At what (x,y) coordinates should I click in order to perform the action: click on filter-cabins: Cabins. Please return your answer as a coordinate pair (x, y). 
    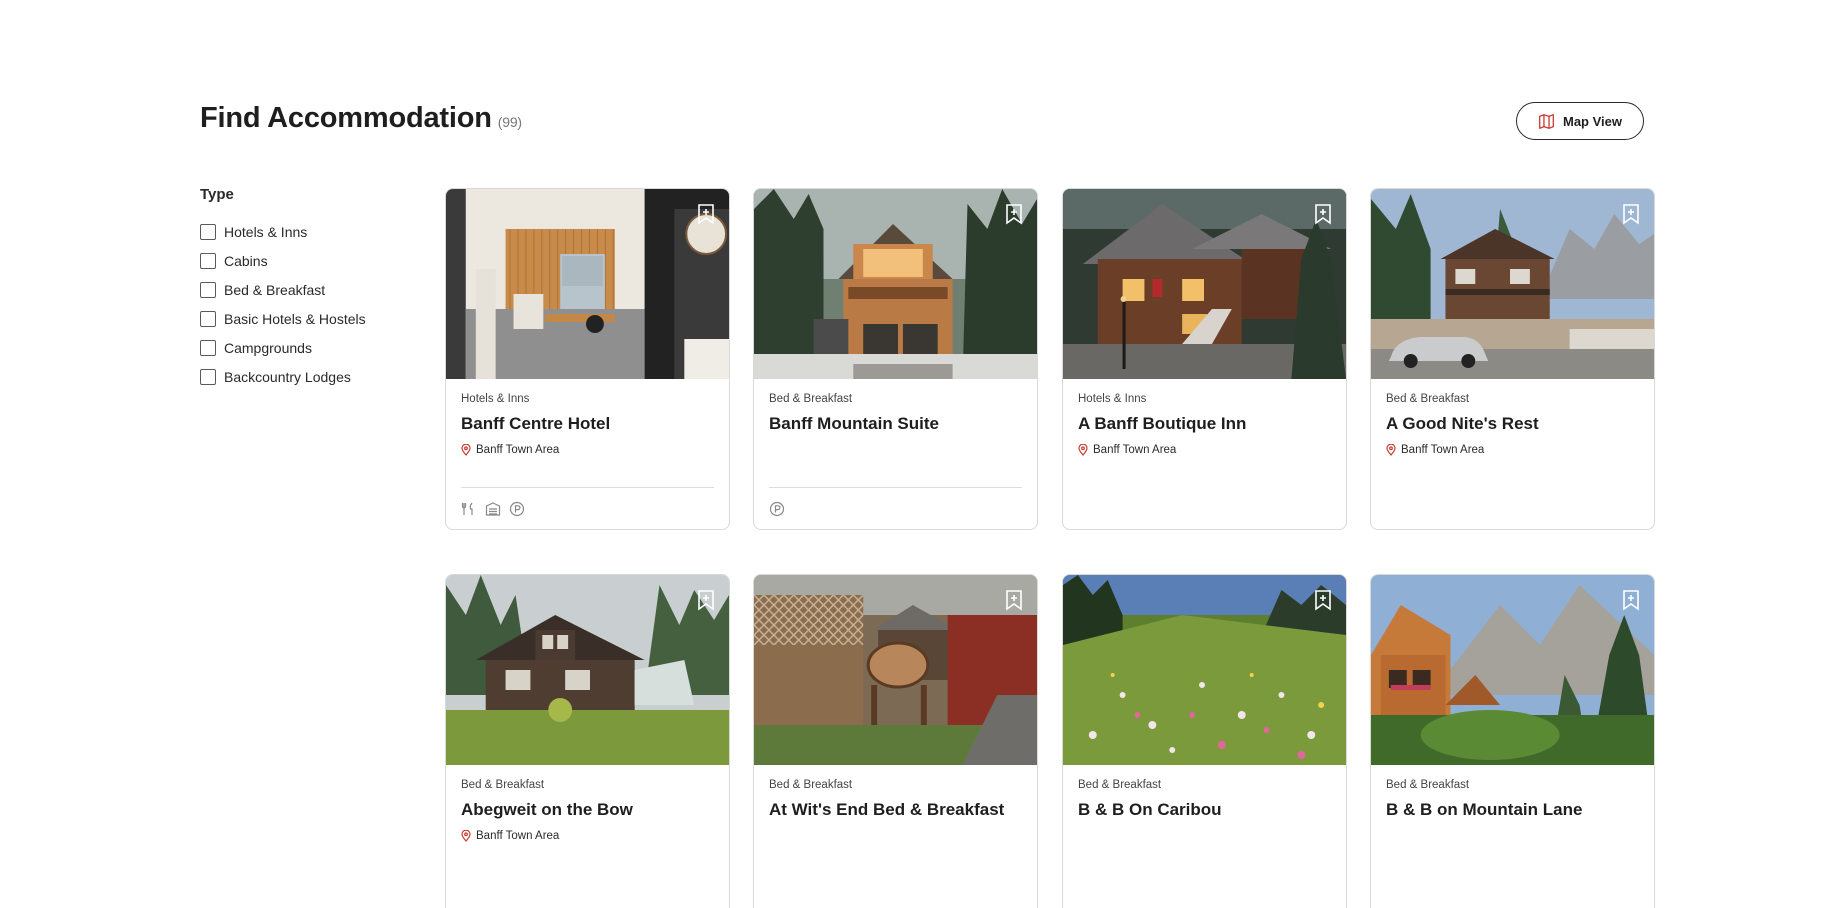
    Looking at the image, I should click on (300, 260).